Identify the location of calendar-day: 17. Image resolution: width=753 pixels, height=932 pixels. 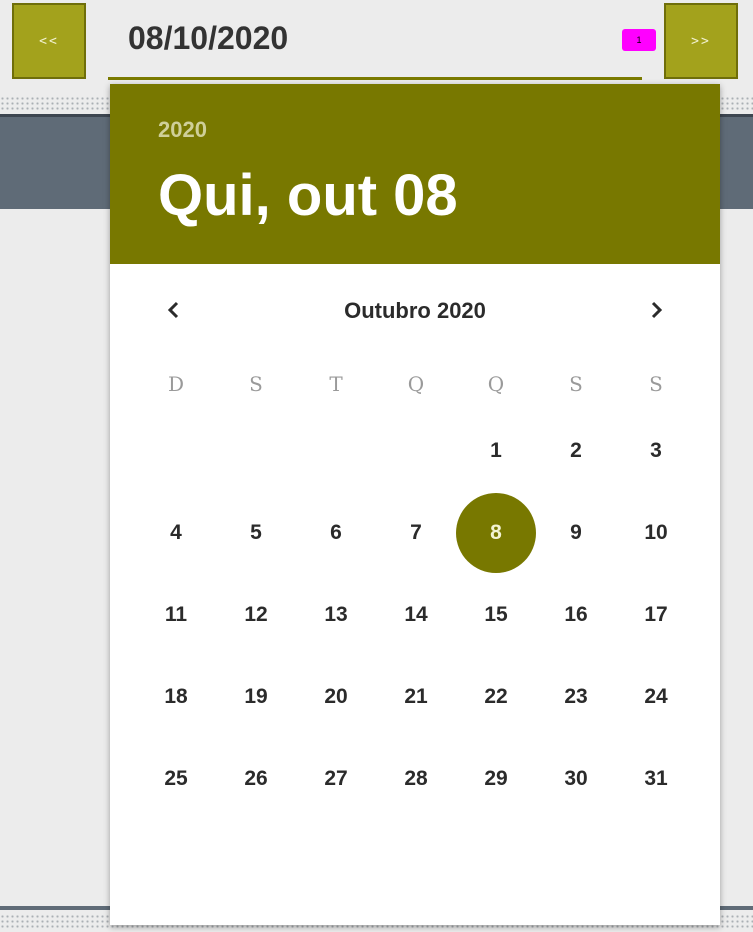
(656, 615).